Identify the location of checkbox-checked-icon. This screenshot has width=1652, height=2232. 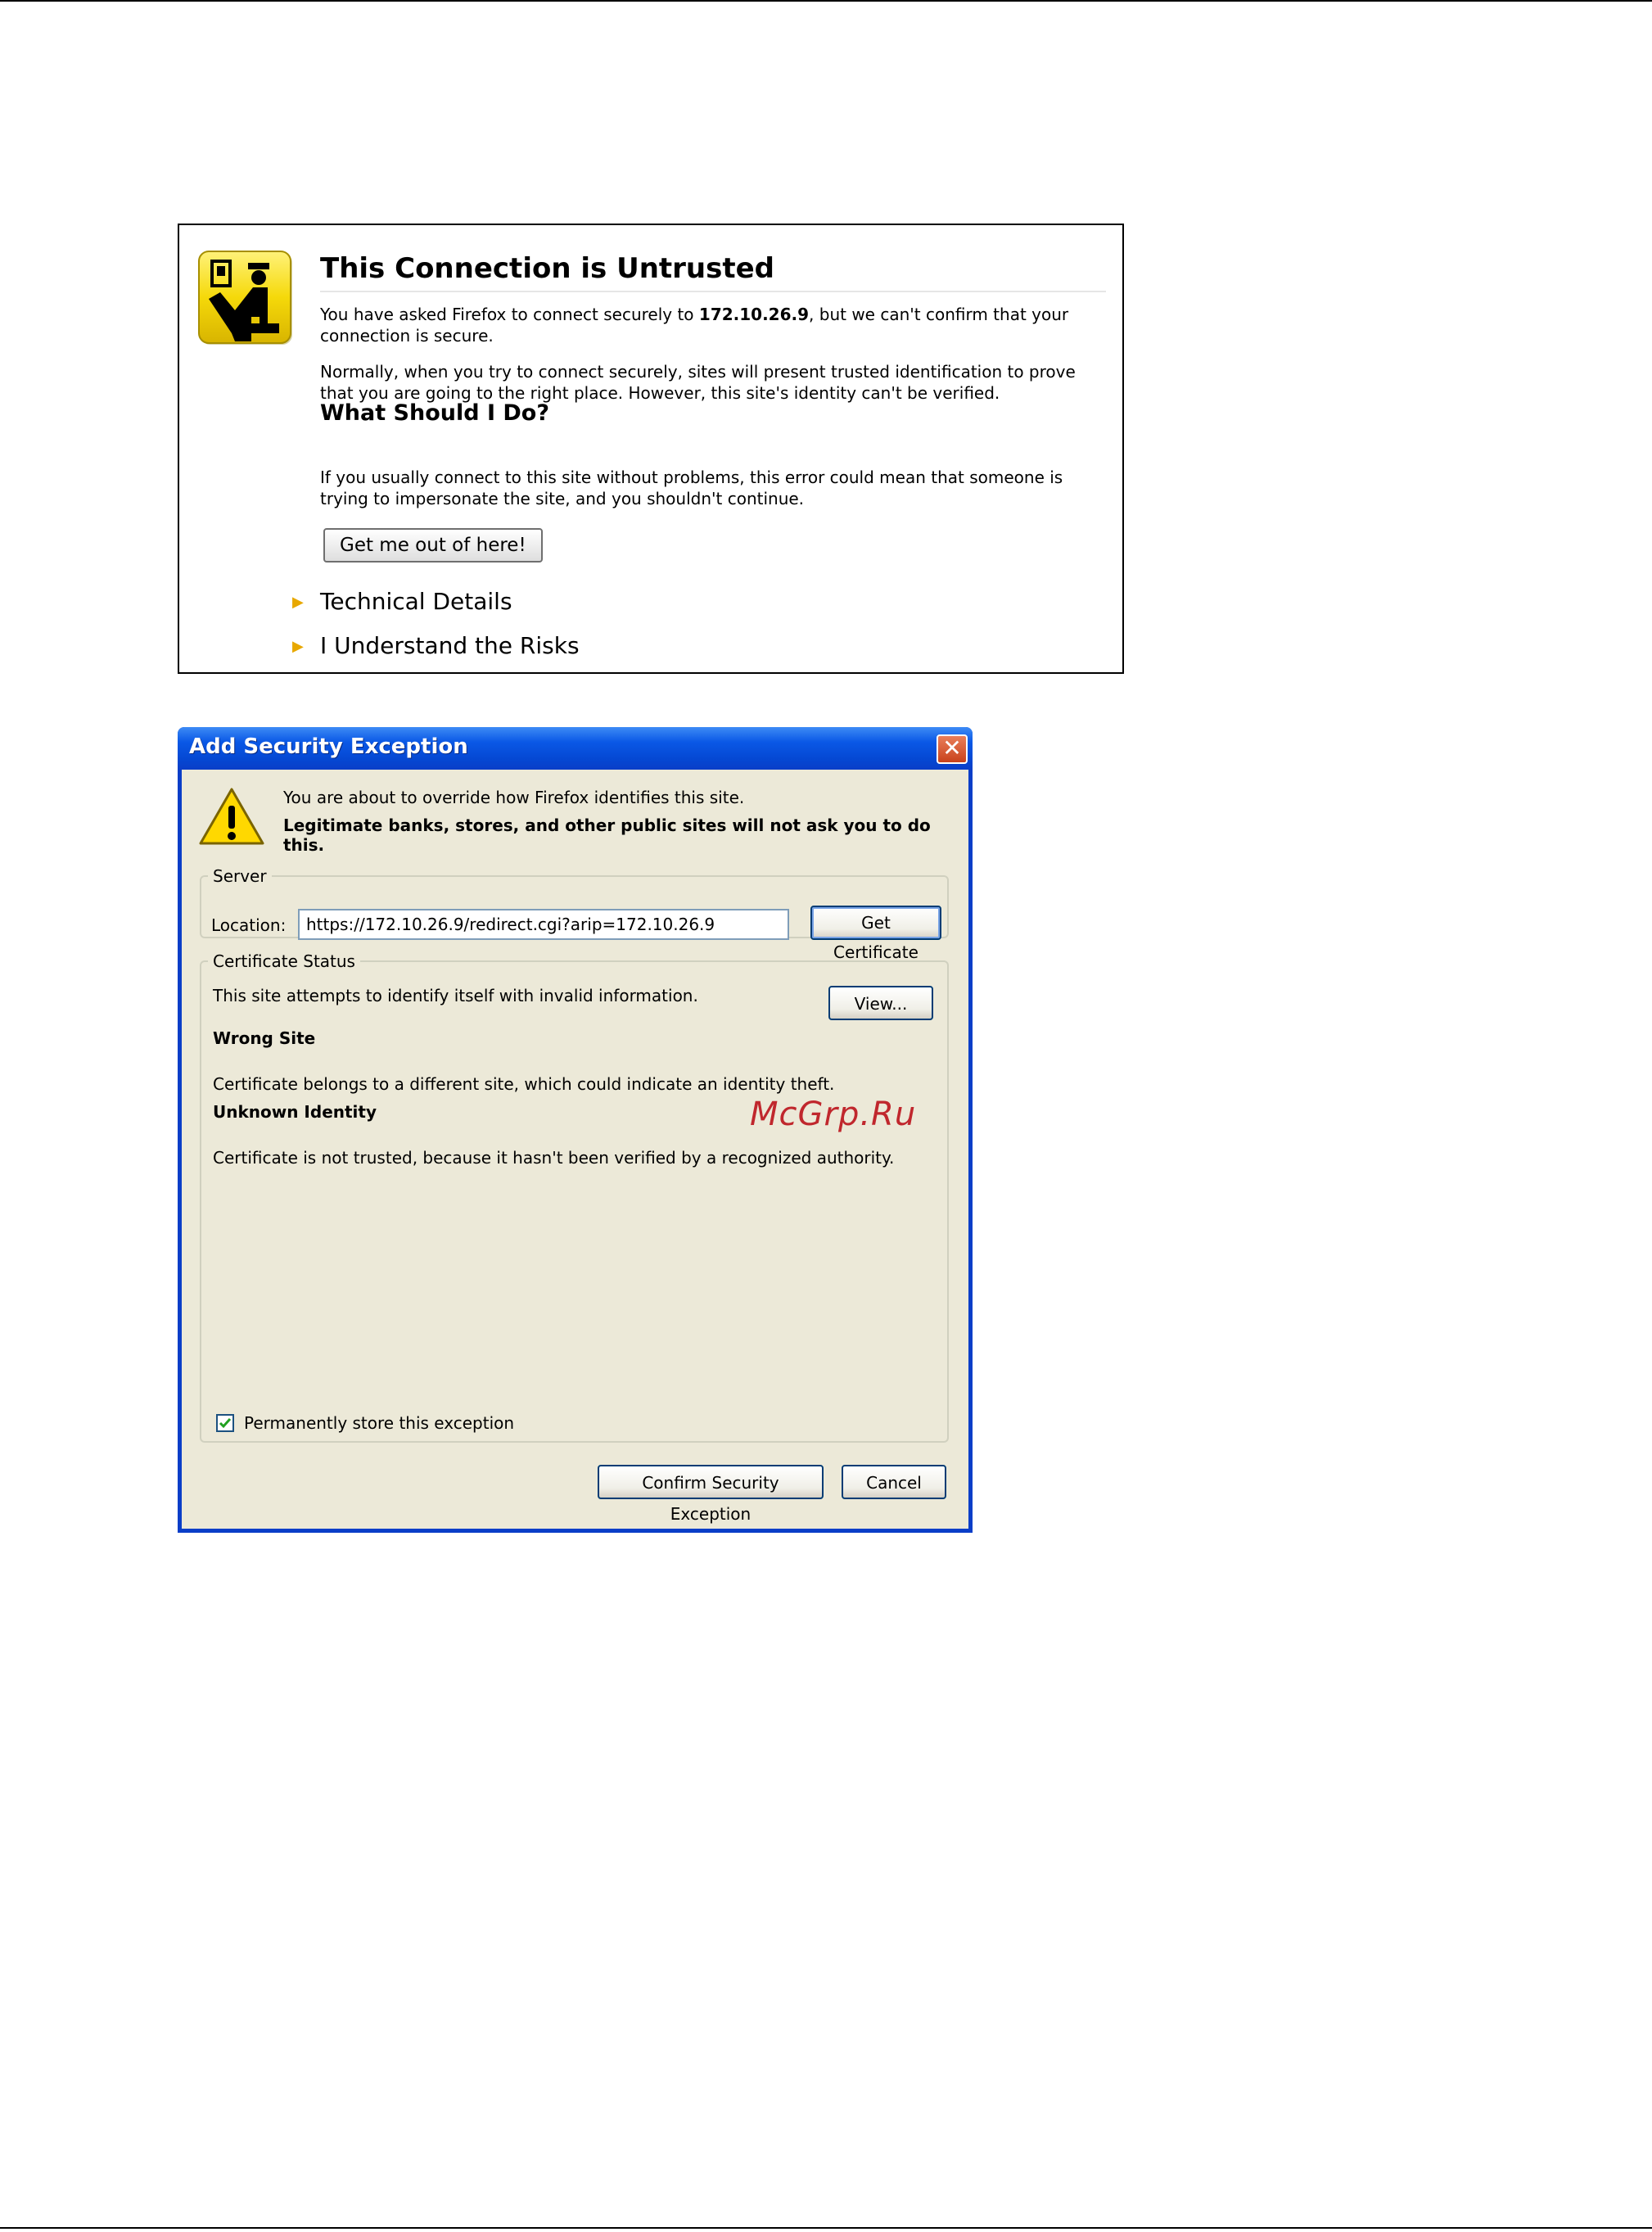
(225, 1423).